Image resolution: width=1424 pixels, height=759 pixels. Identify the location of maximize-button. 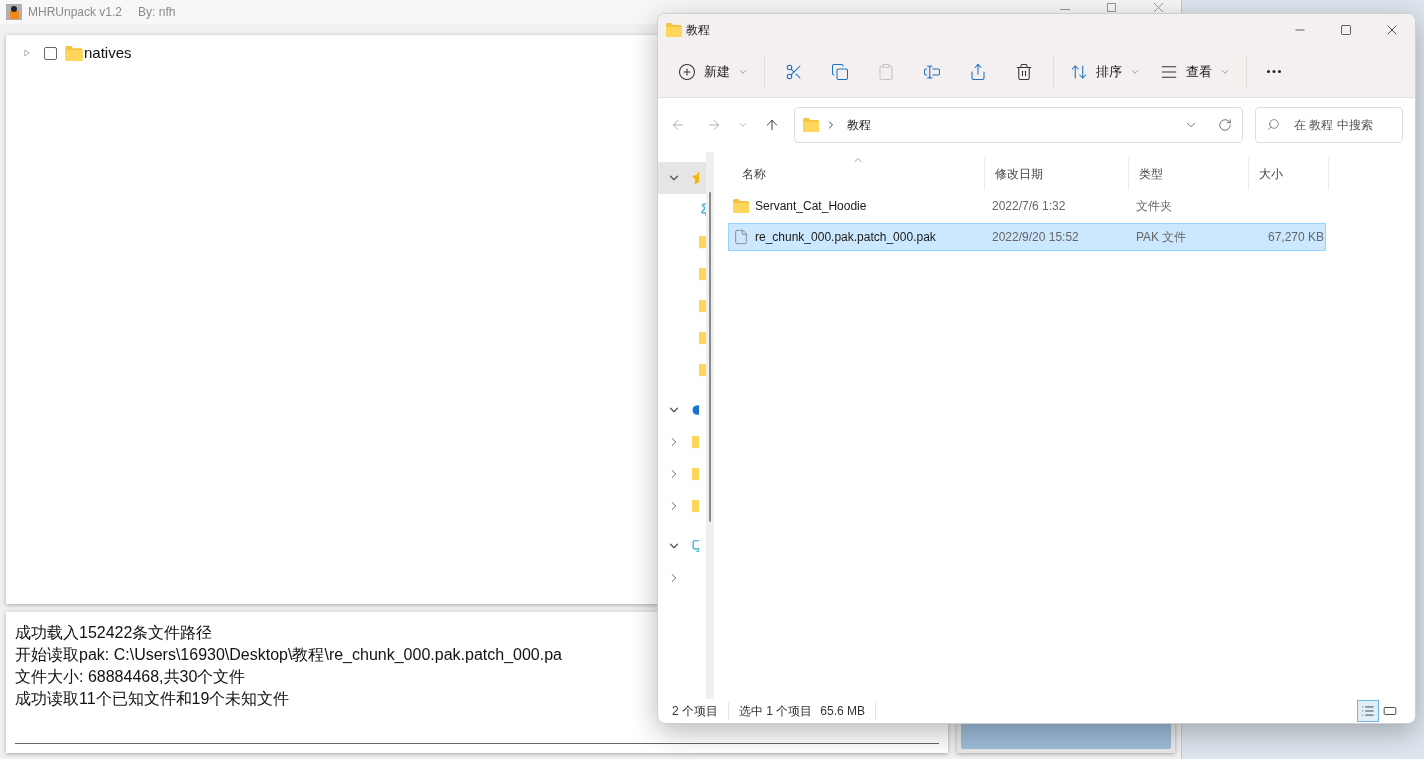
(1111, 7).